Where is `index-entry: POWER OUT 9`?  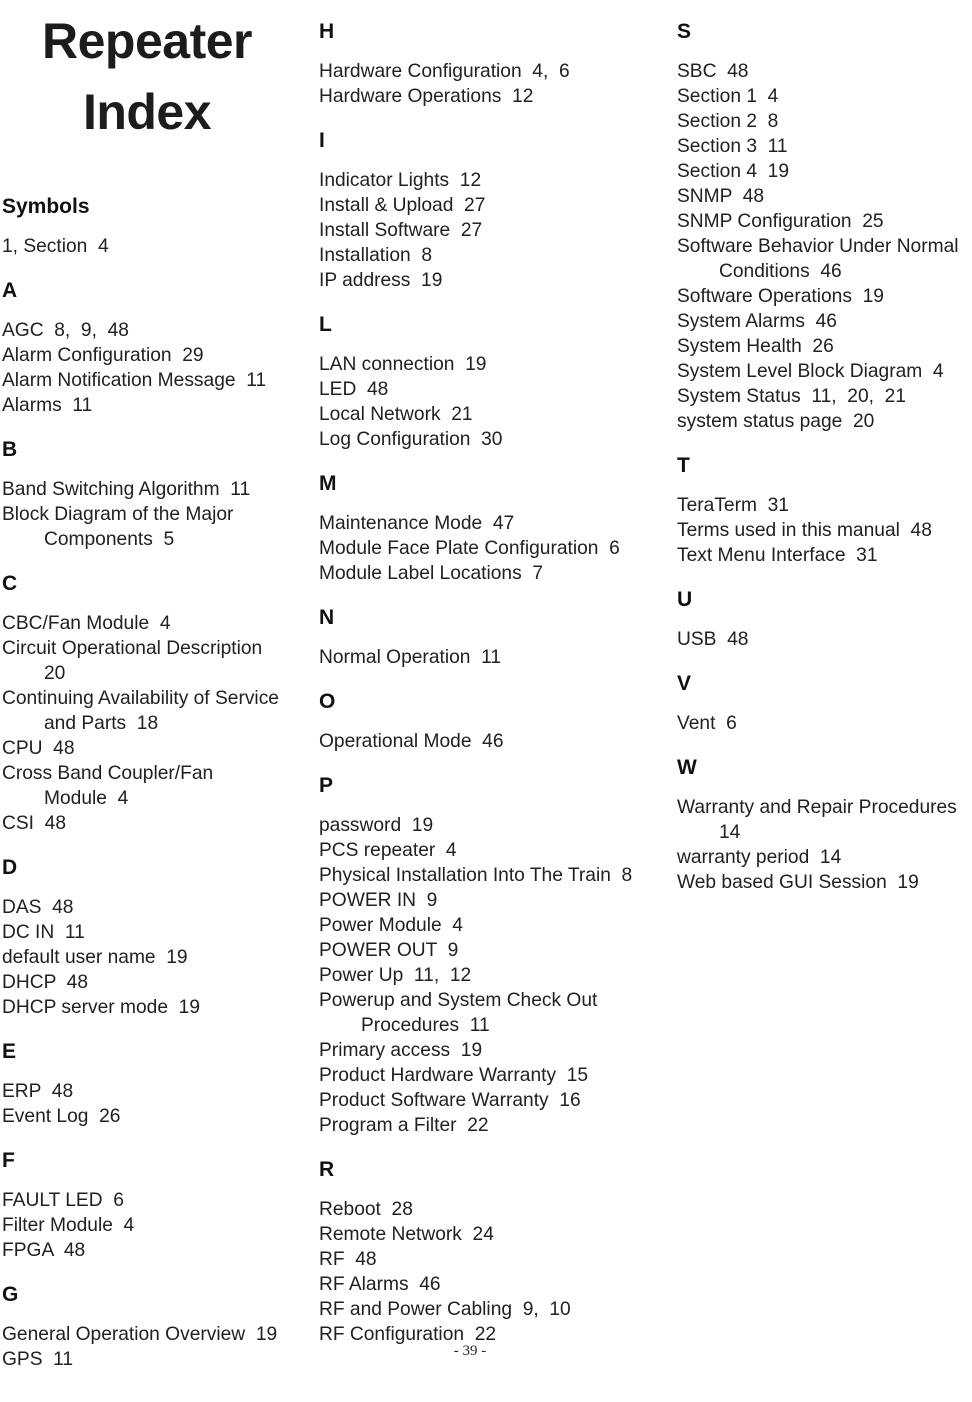 index-entry: POWER OUT 9 is located at coordinates (389, 950).